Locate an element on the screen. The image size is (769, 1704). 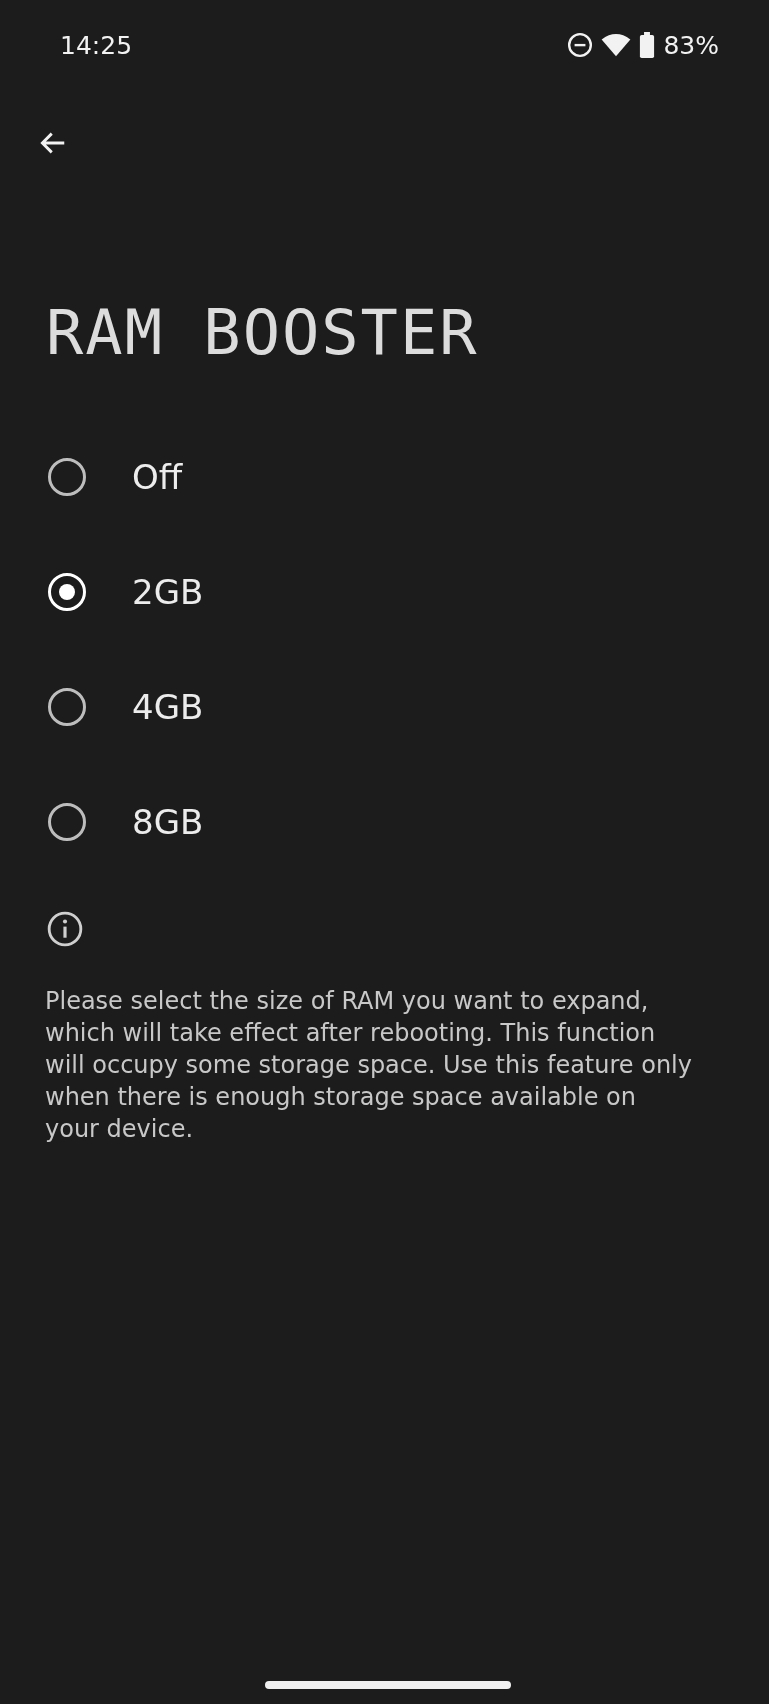
page-title: RAM BOOSTER is located at coordinates (262, 332).